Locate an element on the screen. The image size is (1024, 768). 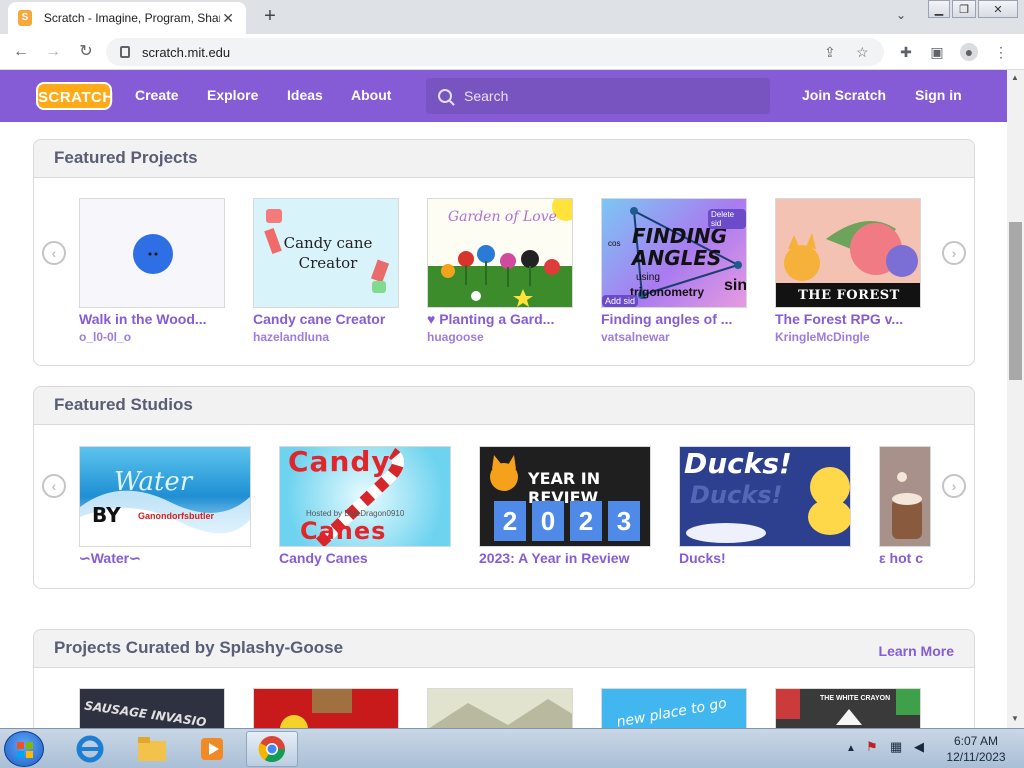
restore-window-button: ❐ is located at coordinates (964, 9).